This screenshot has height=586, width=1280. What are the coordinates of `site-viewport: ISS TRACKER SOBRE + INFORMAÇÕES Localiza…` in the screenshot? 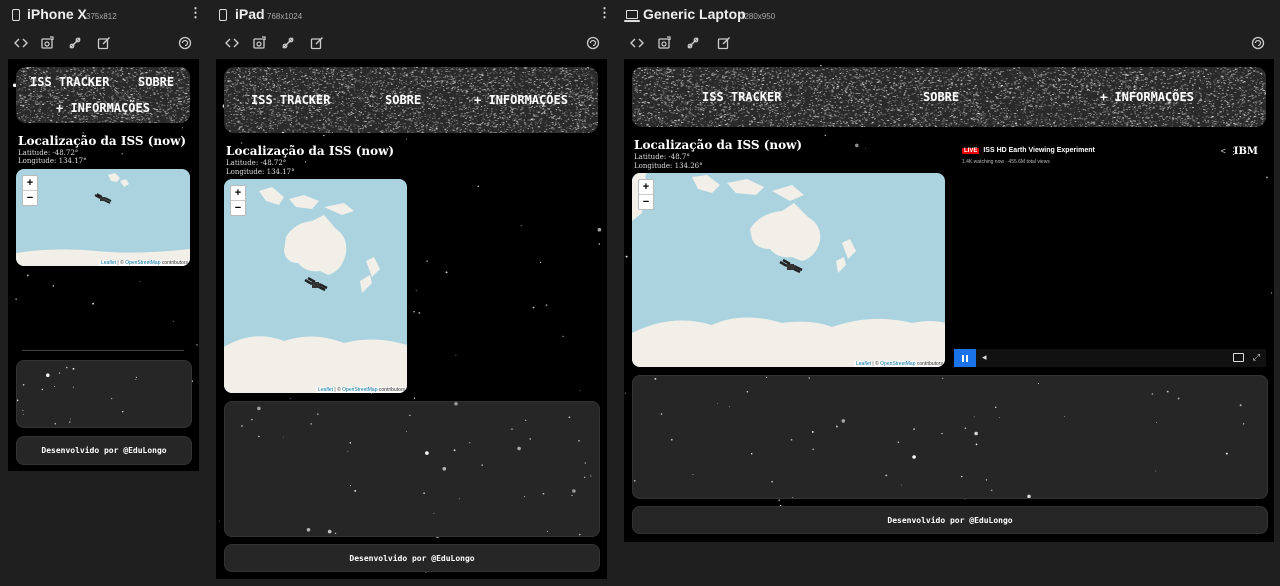 It's located at (103, 265).